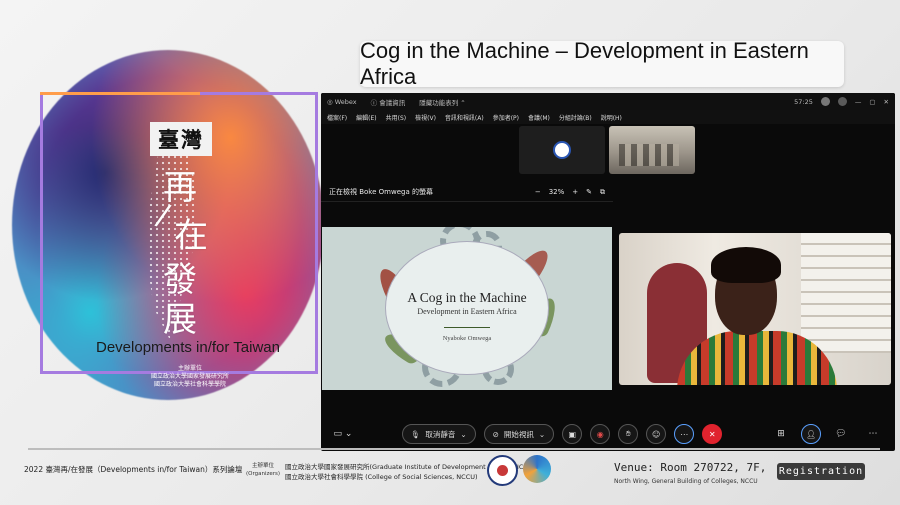 The height and width of the screenshot is (505, 900). I want to click on registration-button: Registration, so click(821, 471).